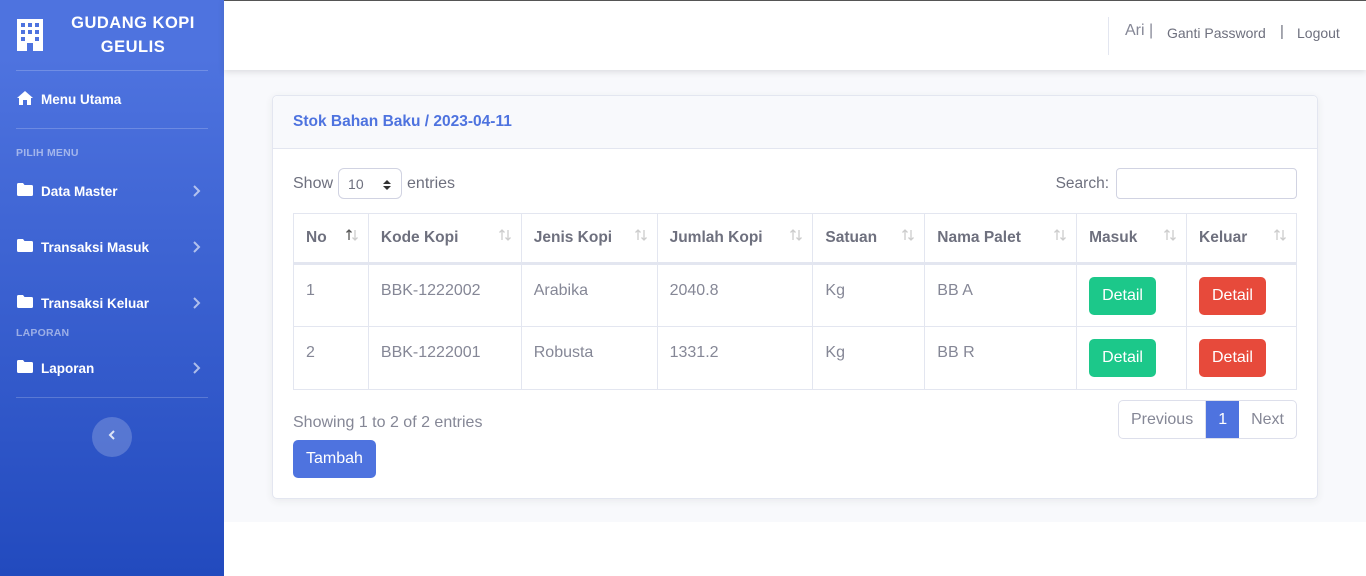 This screenshot has width=1366, height=576. I want to click on brand-line2: GEULIS, so click(133, 47).